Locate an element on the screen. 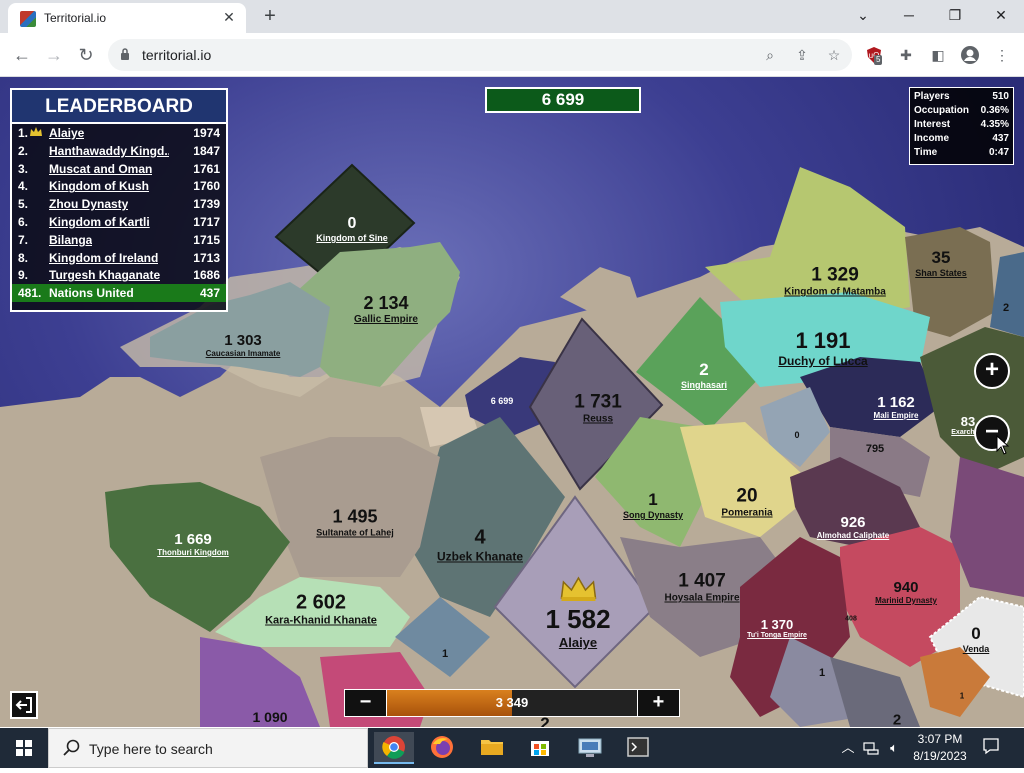  leaderboard-row: 4. Kingdom of Kush 1760 is located at coordinates (119, 186).